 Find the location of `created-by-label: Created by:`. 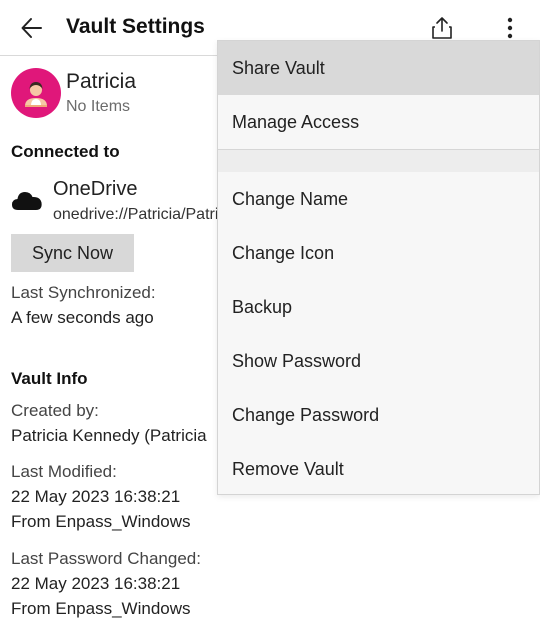

created-by-label: Created by: is located at coordinates (55, 410).